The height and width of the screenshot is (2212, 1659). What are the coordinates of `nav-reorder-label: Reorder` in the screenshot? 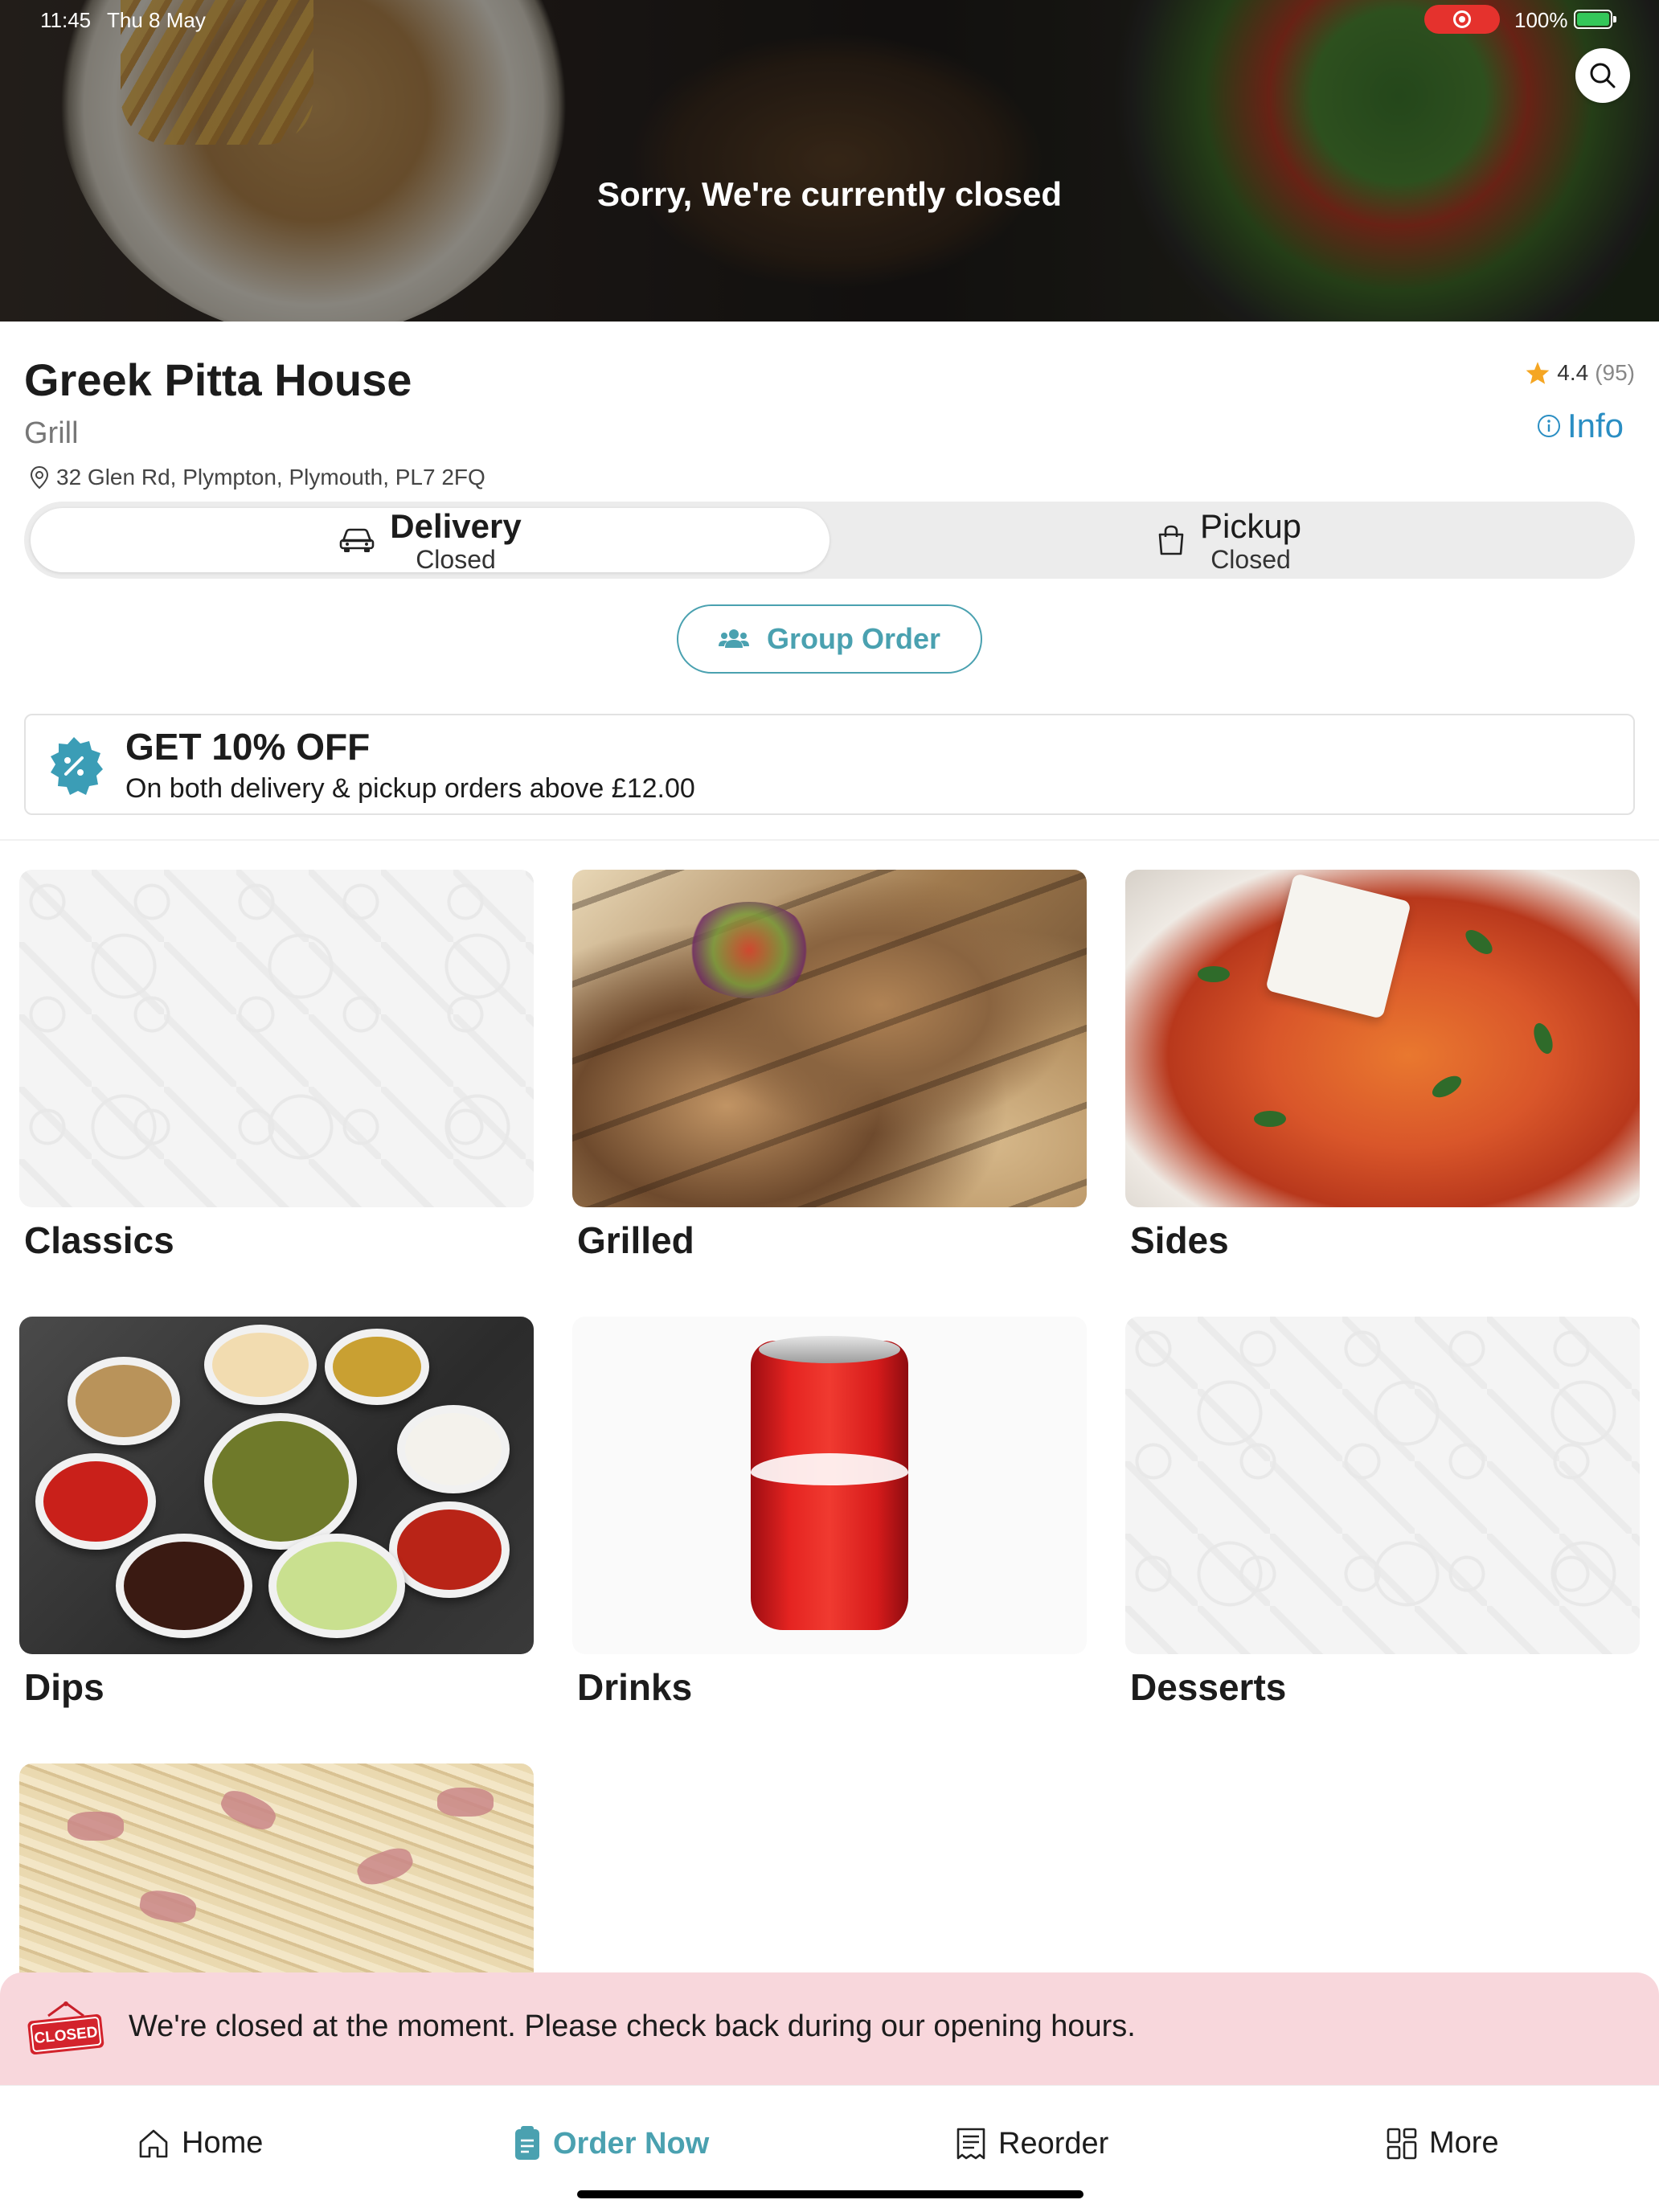 It's located at (1053, 2143).